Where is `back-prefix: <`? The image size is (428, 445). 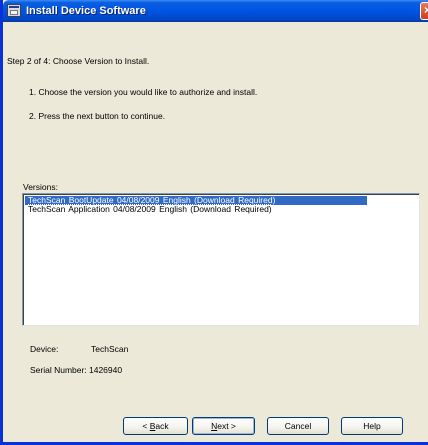
back-prefix: < is located at coordinates (146, 426).